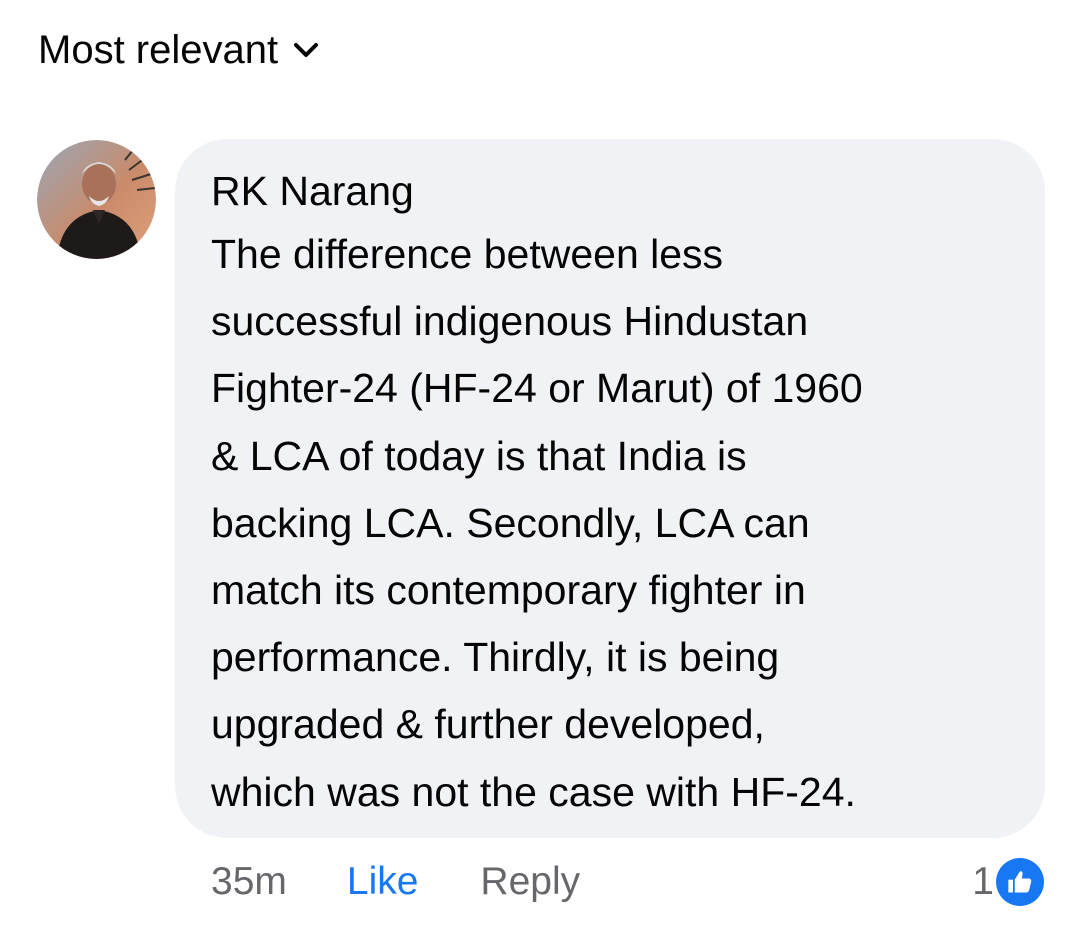  I want to click on comment-actions: 35m Like Reply, so click(395, 882).